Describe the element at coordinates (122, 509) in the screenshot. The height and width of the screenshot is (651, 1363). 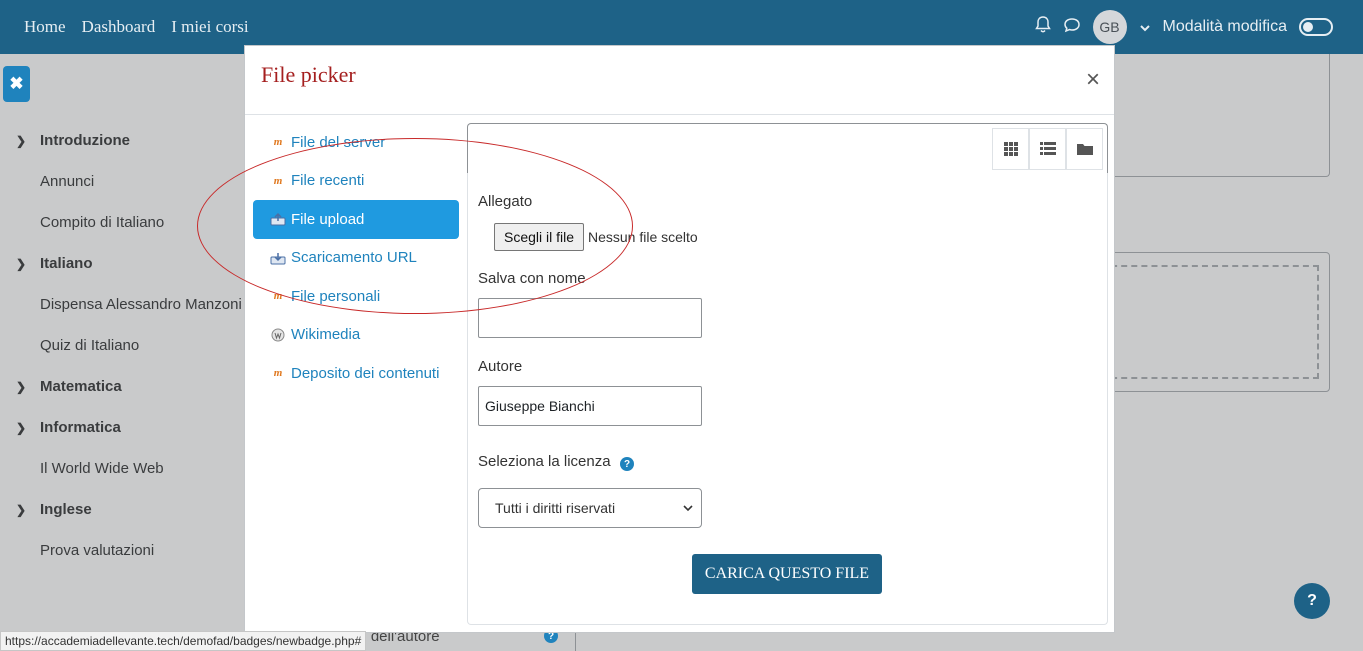
I see `course-section-inglese: ❯ Inglese` at that location.